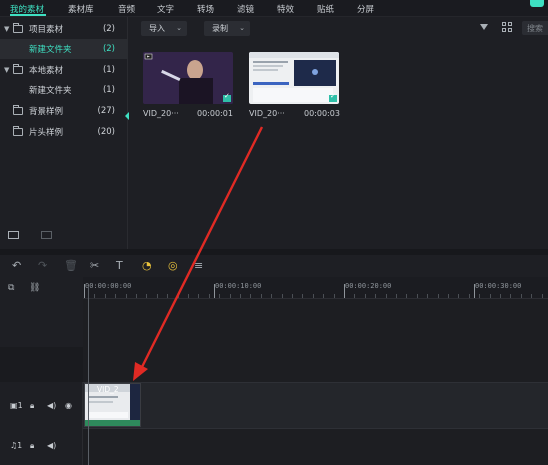 The width and height of the screenshot is (548, 465). Describe the element at coordinates (41, 364) in the screenshot. I see `empty-track-row` at that location.